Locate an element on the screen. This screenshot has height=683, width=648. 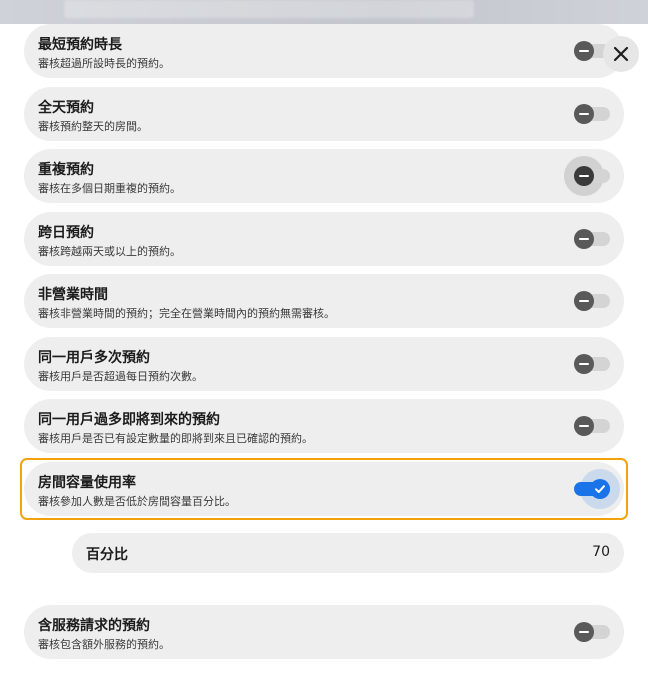
rule-toggle-outside-hours is located at coordinates (592, 301).